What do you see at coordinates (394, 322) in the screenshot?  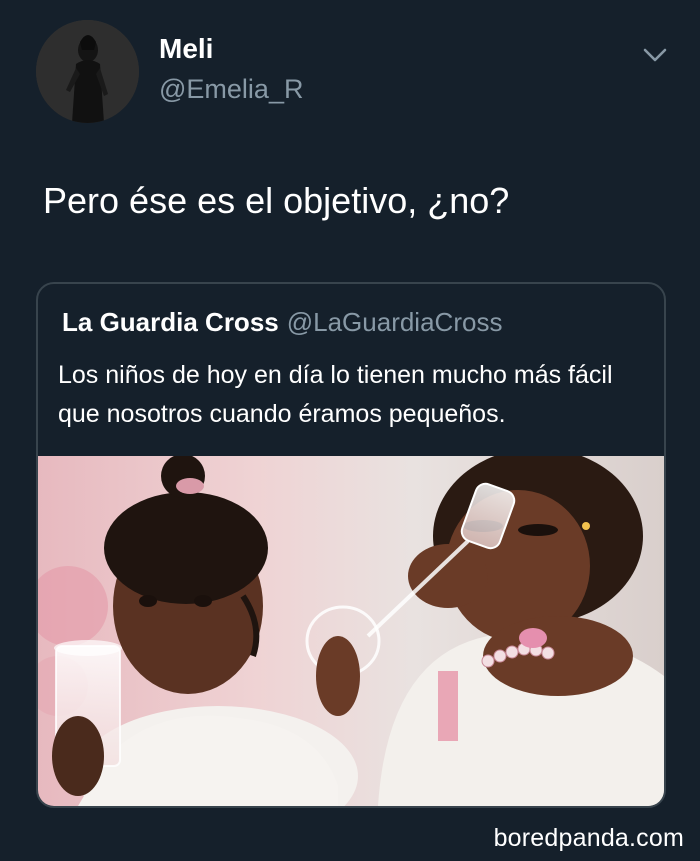 I see `quoted-author-handle: @LaGuardiaCross` at bounding box center [394, 322].